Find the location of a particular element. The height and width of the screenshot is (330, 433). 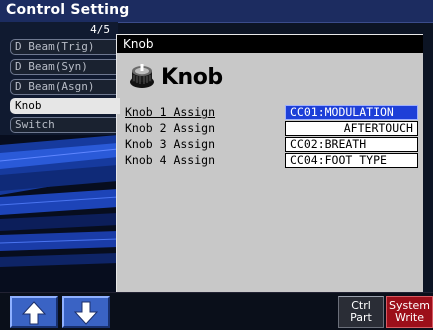

knob-2-assign-label: Knob 2 Assign is located at coordinates (170, 128).